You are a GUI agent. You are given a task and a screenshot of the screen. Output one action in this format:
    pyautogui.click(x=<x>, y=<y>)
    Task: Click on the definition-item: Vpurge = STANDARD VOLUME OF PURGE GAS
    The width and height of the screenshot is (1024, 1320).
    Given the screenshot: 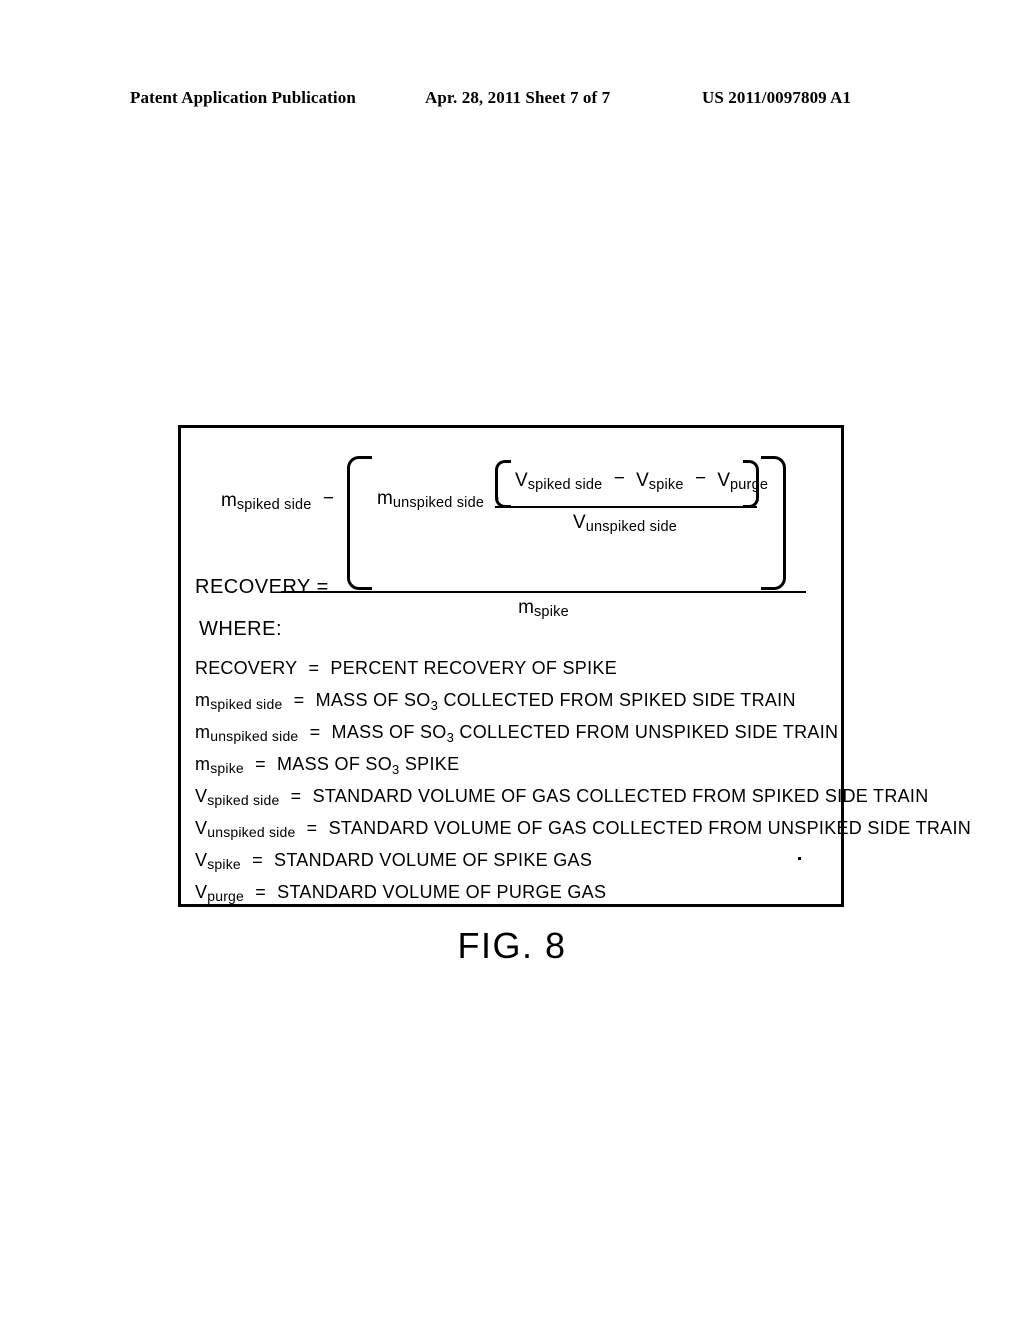 What is the action you would take?
    pyautogui.click(x=515, y=898)
    